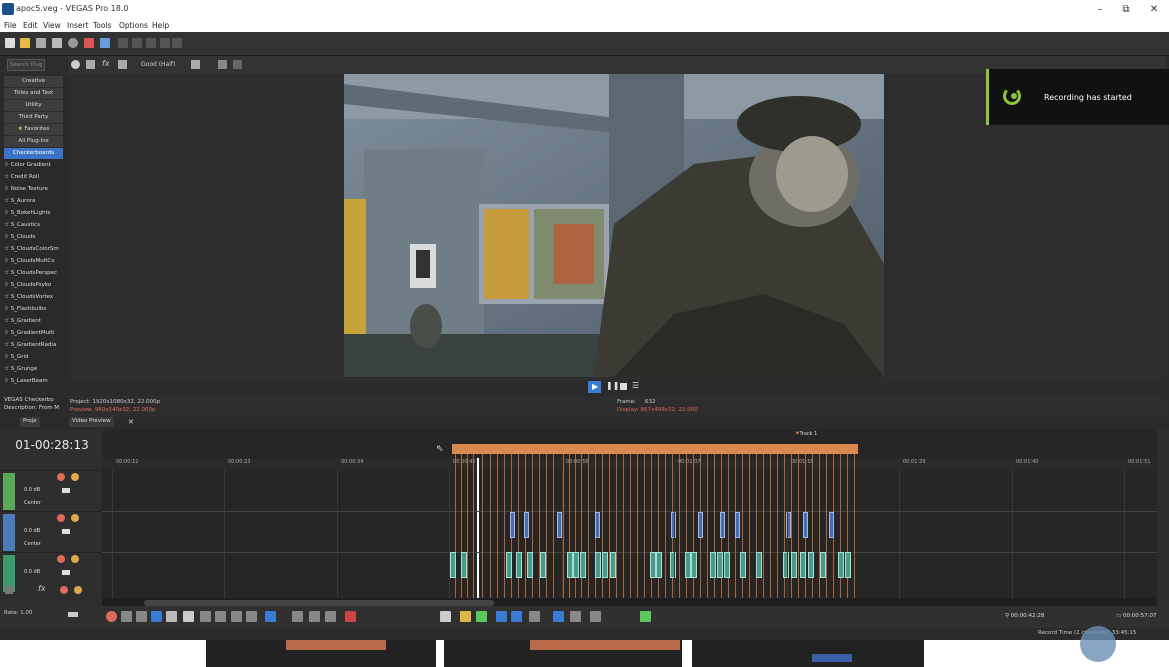  I want to click on plugin-item: ☆ S_CloudsPerspec, so click(30, 273).